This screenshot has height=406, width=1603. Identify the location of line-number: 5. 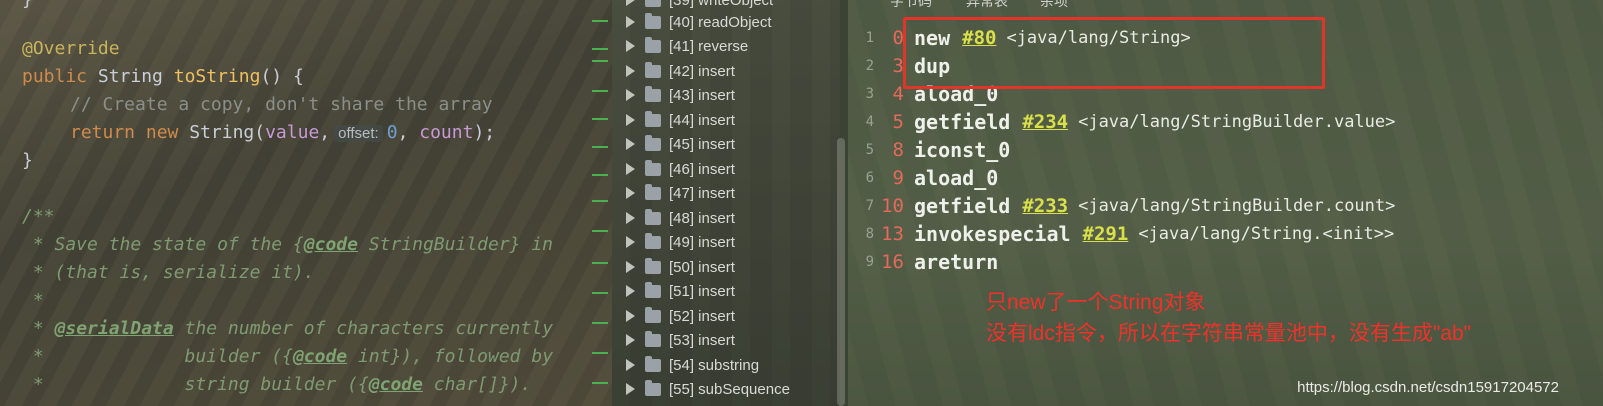
(869, 150).